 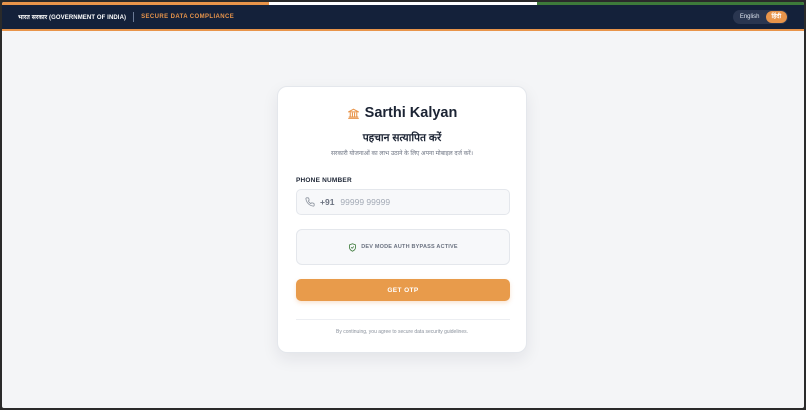 I want to click on brand-header: Sarthi Kalyan, so click(x=402, y=113).